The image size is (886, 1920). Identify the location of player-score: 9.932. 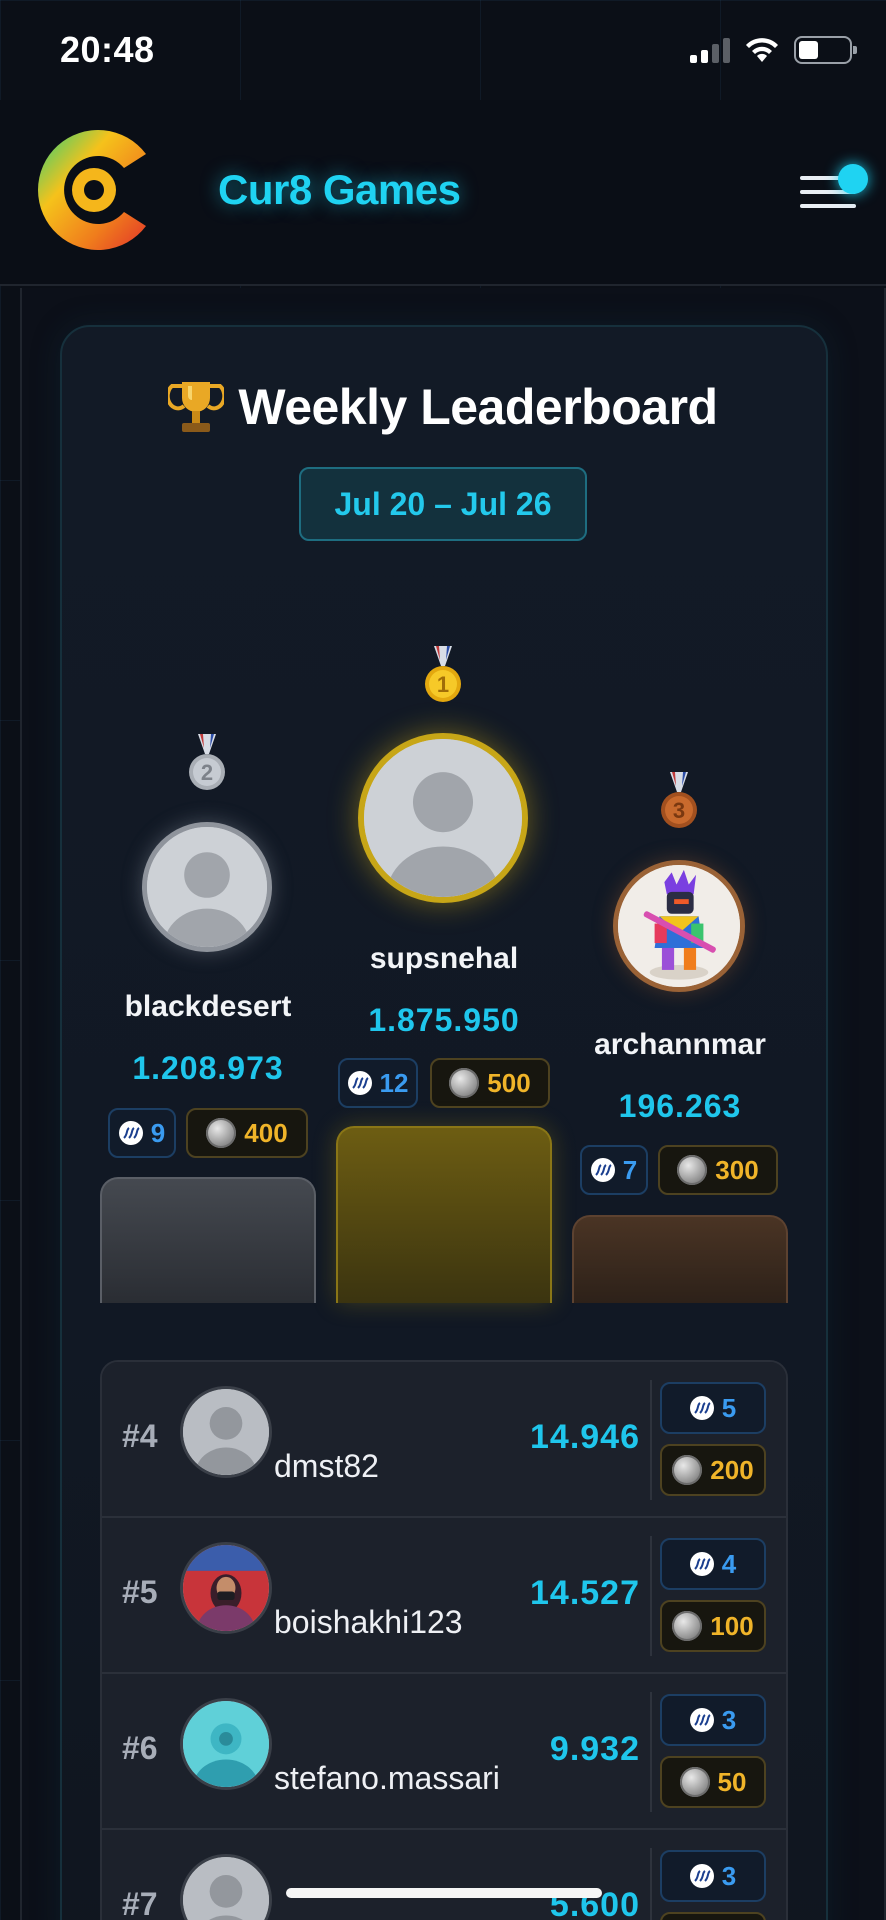
(594, 1749).